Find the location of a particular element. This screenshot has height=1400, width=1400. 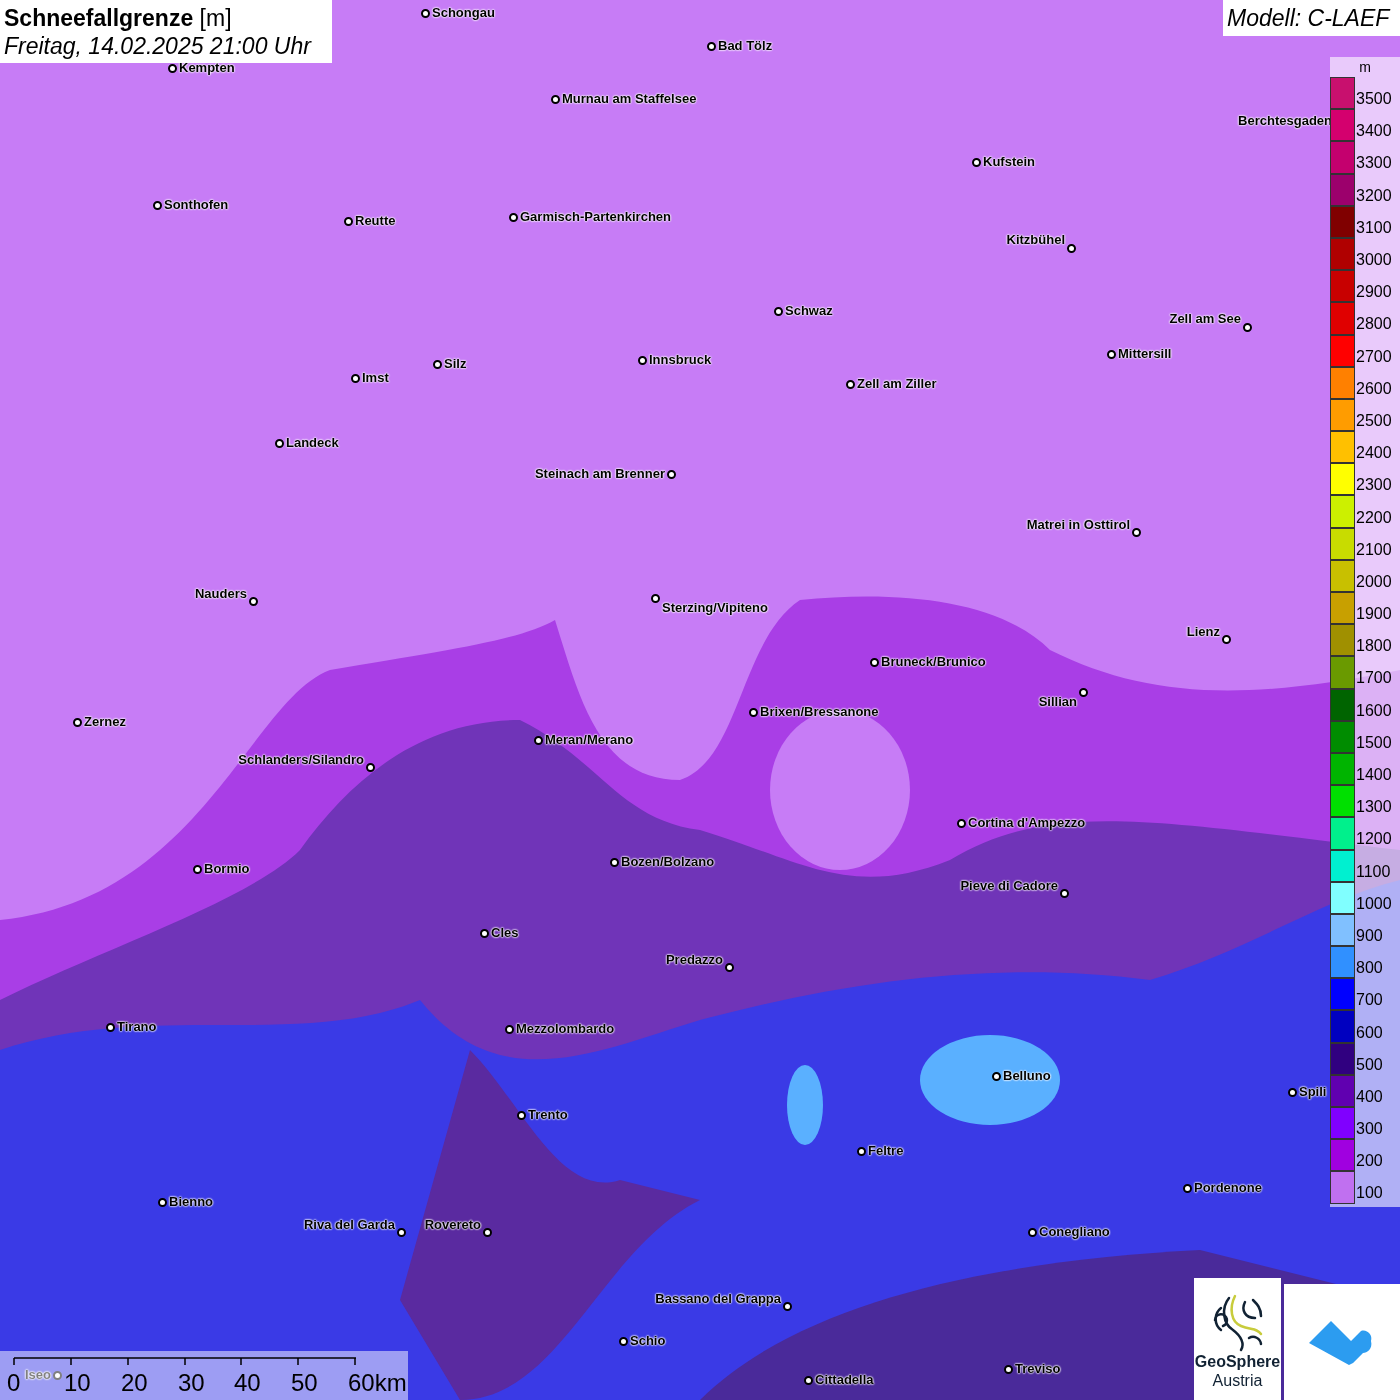

legend-value: 2200 is located at coordinates (1374, 517).